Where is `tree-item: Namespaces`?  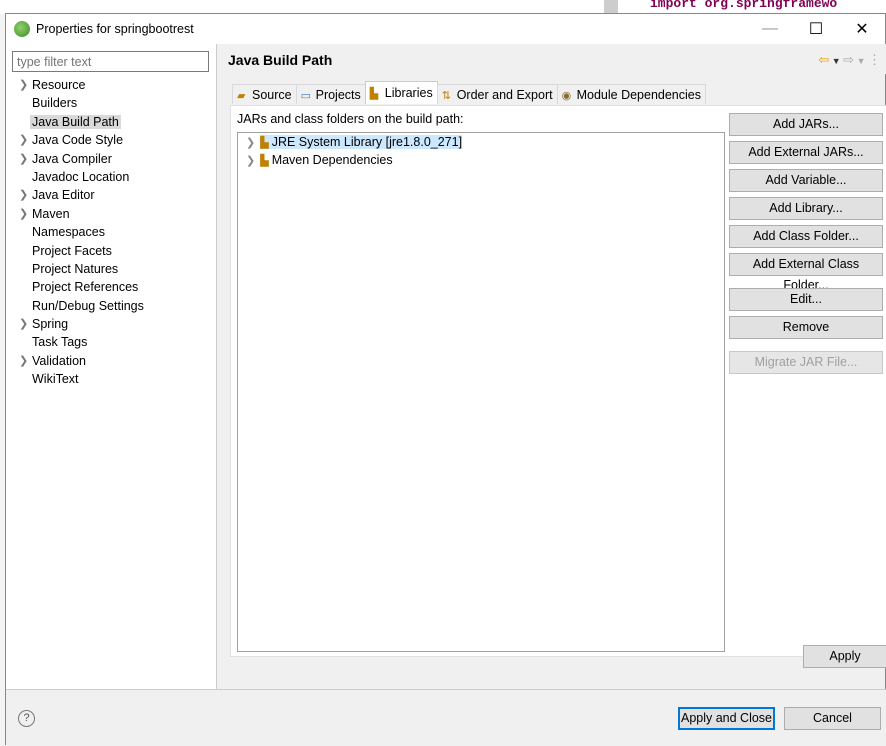
tree-item: Namespaces is located at coordinates (111, 232).